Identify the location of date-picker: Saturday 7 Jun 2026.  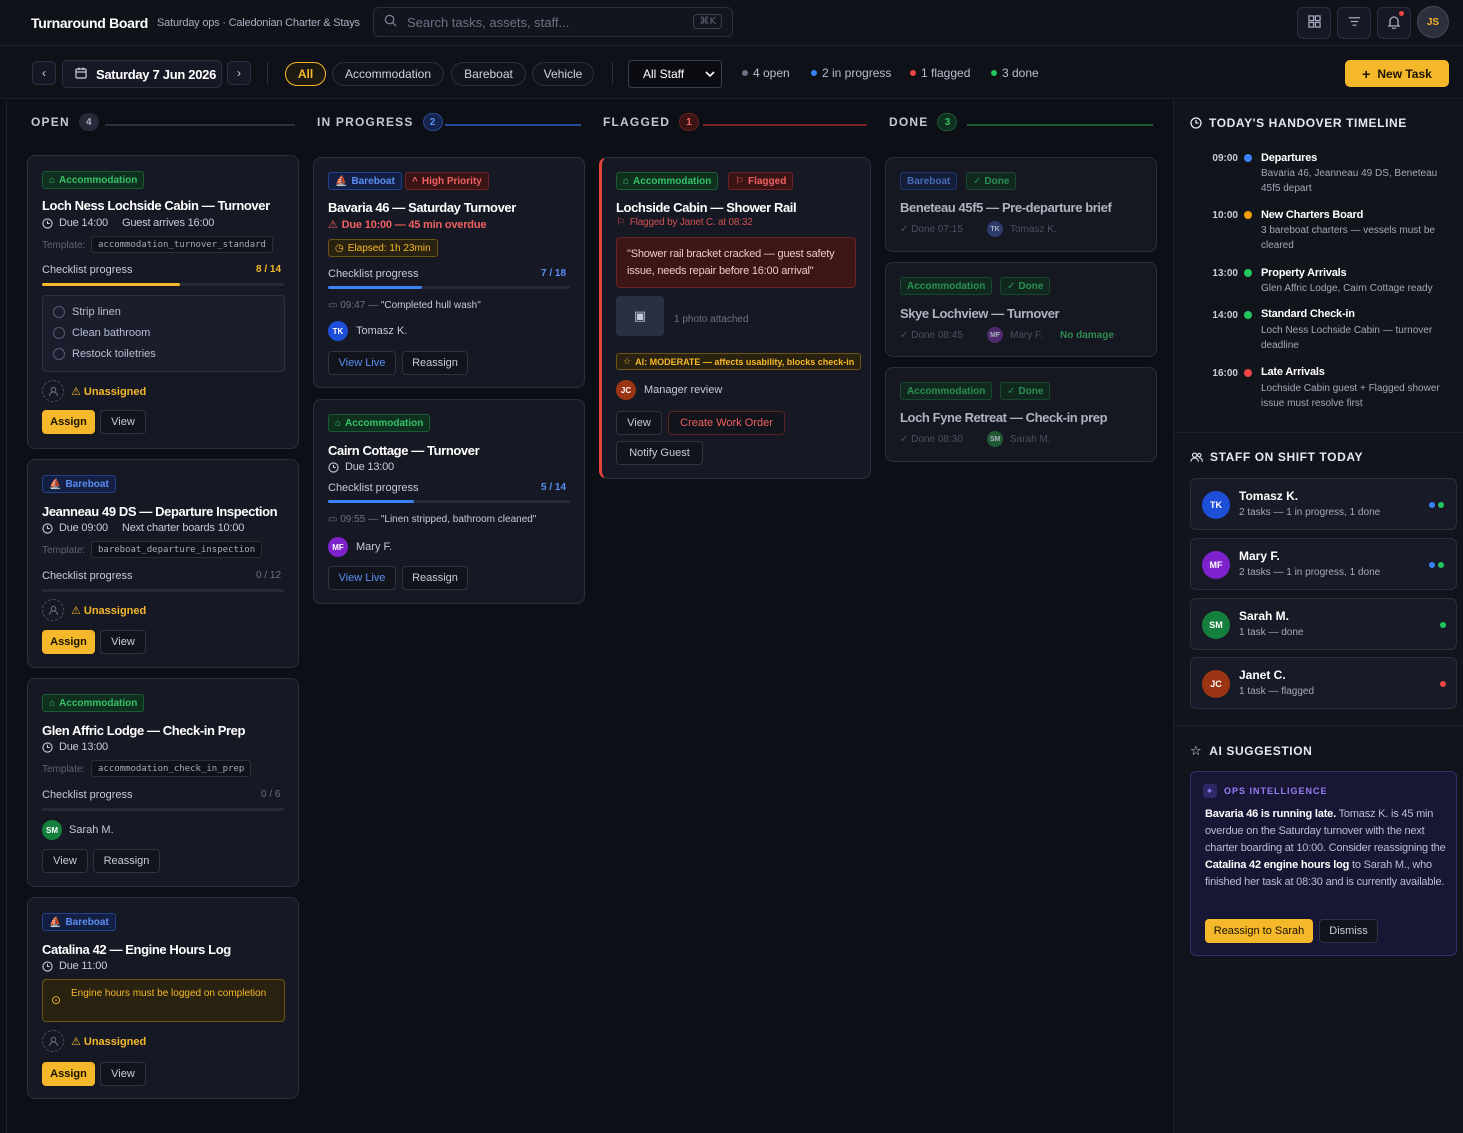
(142, 74).